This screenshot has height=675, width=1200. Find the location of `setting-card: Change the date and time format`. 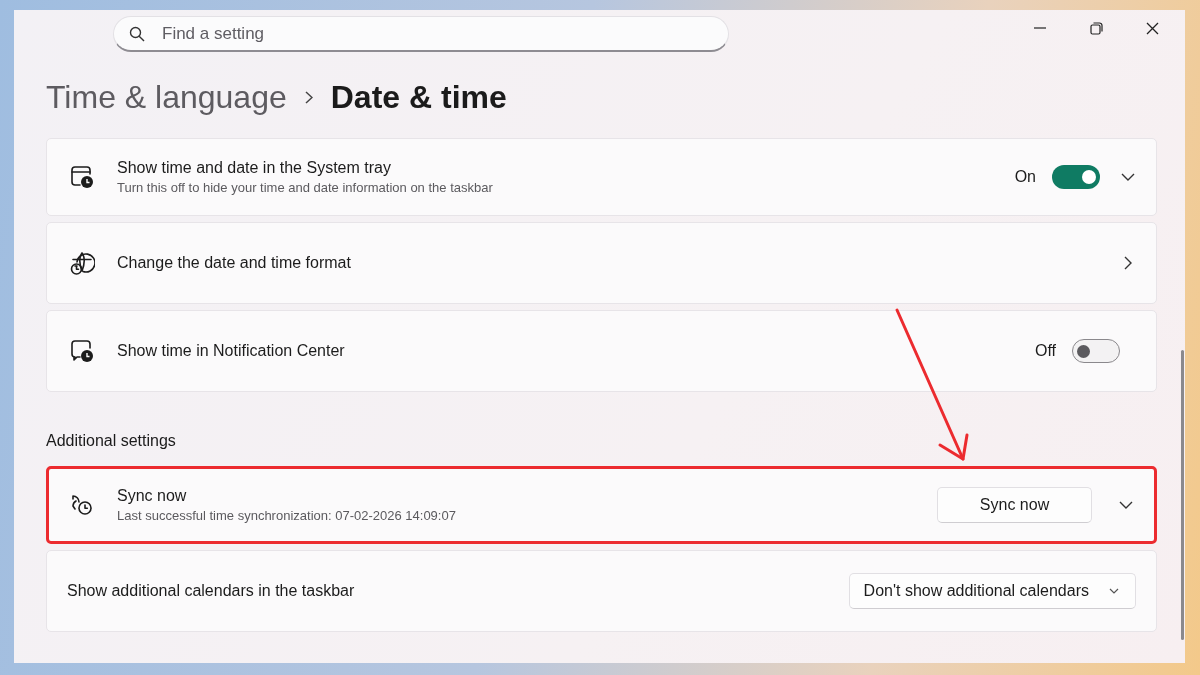

setting-card: Change the date and time format is located at coordinates (601, 263).